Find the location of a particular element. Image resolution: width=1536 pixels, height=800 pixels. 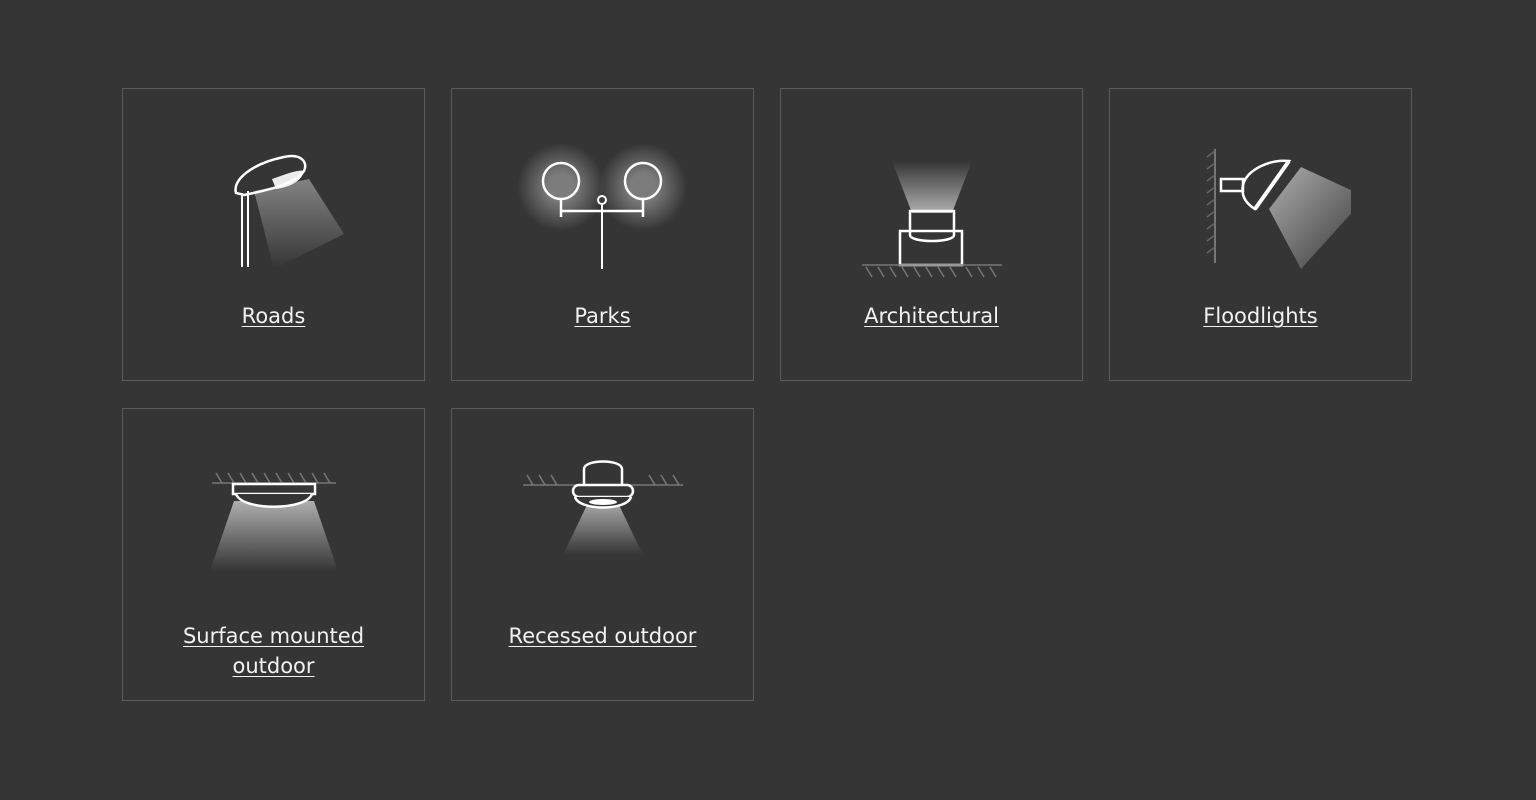

category-label-architectural: Architectural is located at coordinates (931, 316).